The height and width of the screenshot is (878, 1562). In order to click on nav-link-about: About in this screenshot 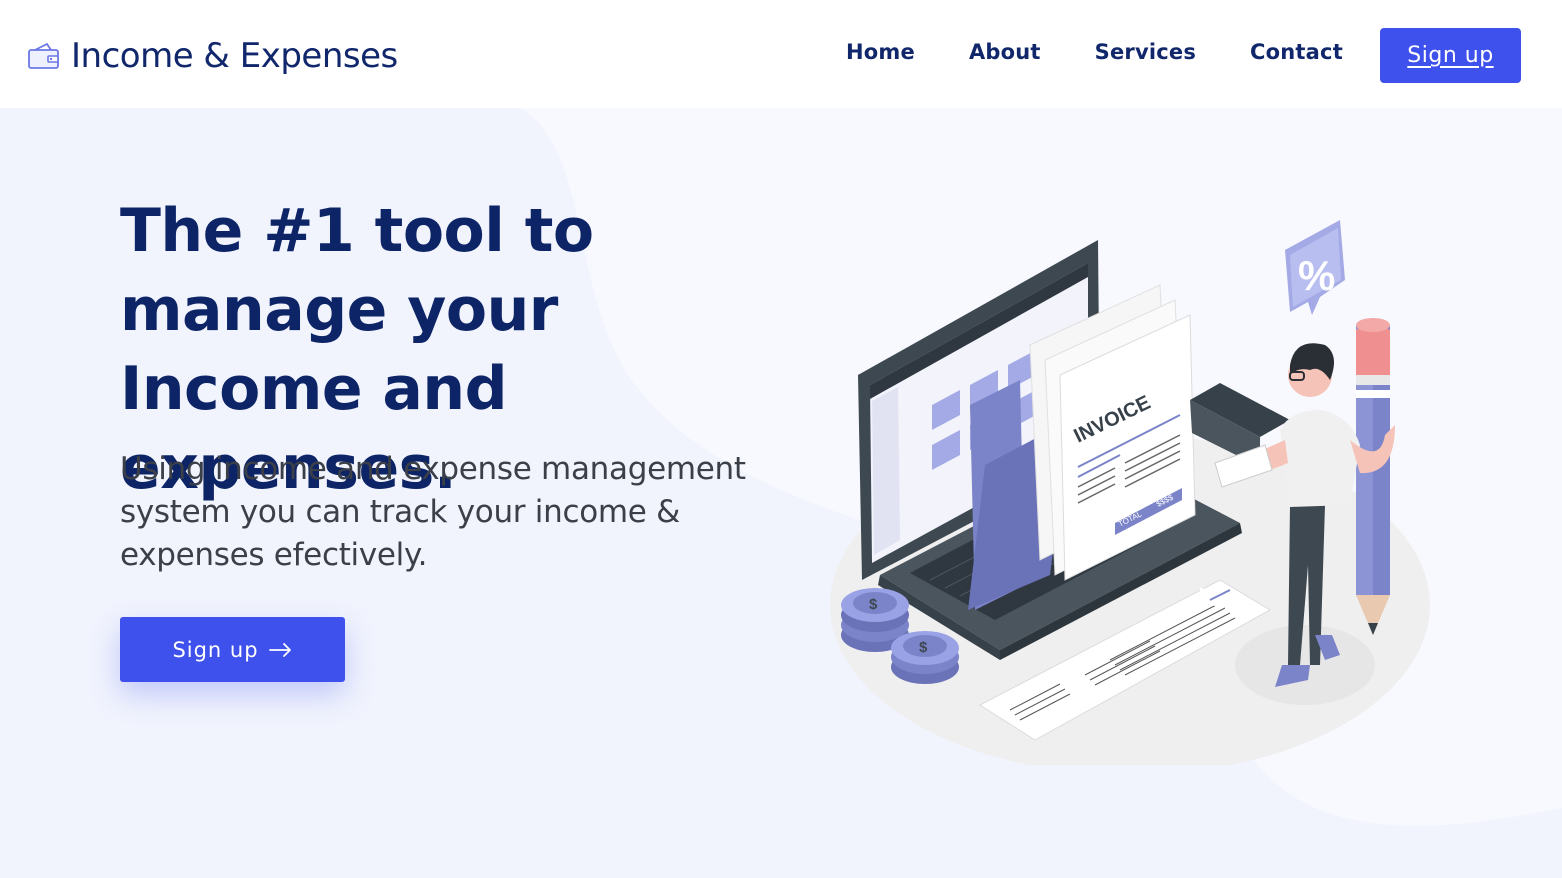, I will do `click(1005, 52)`.